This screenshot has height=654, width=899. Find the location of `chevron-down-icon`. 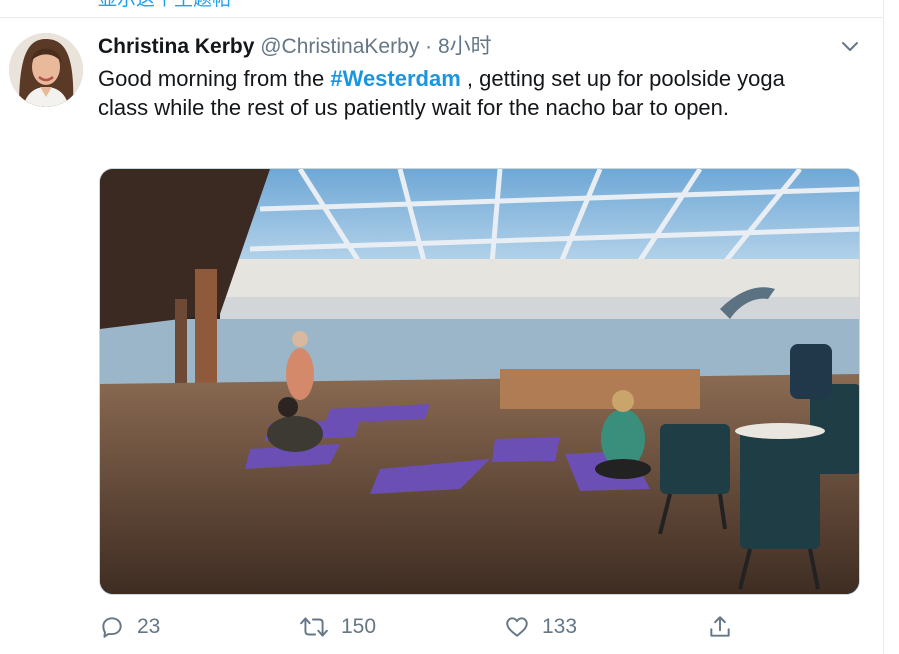

chevron-down-icon is located at coordinates (850, 46).